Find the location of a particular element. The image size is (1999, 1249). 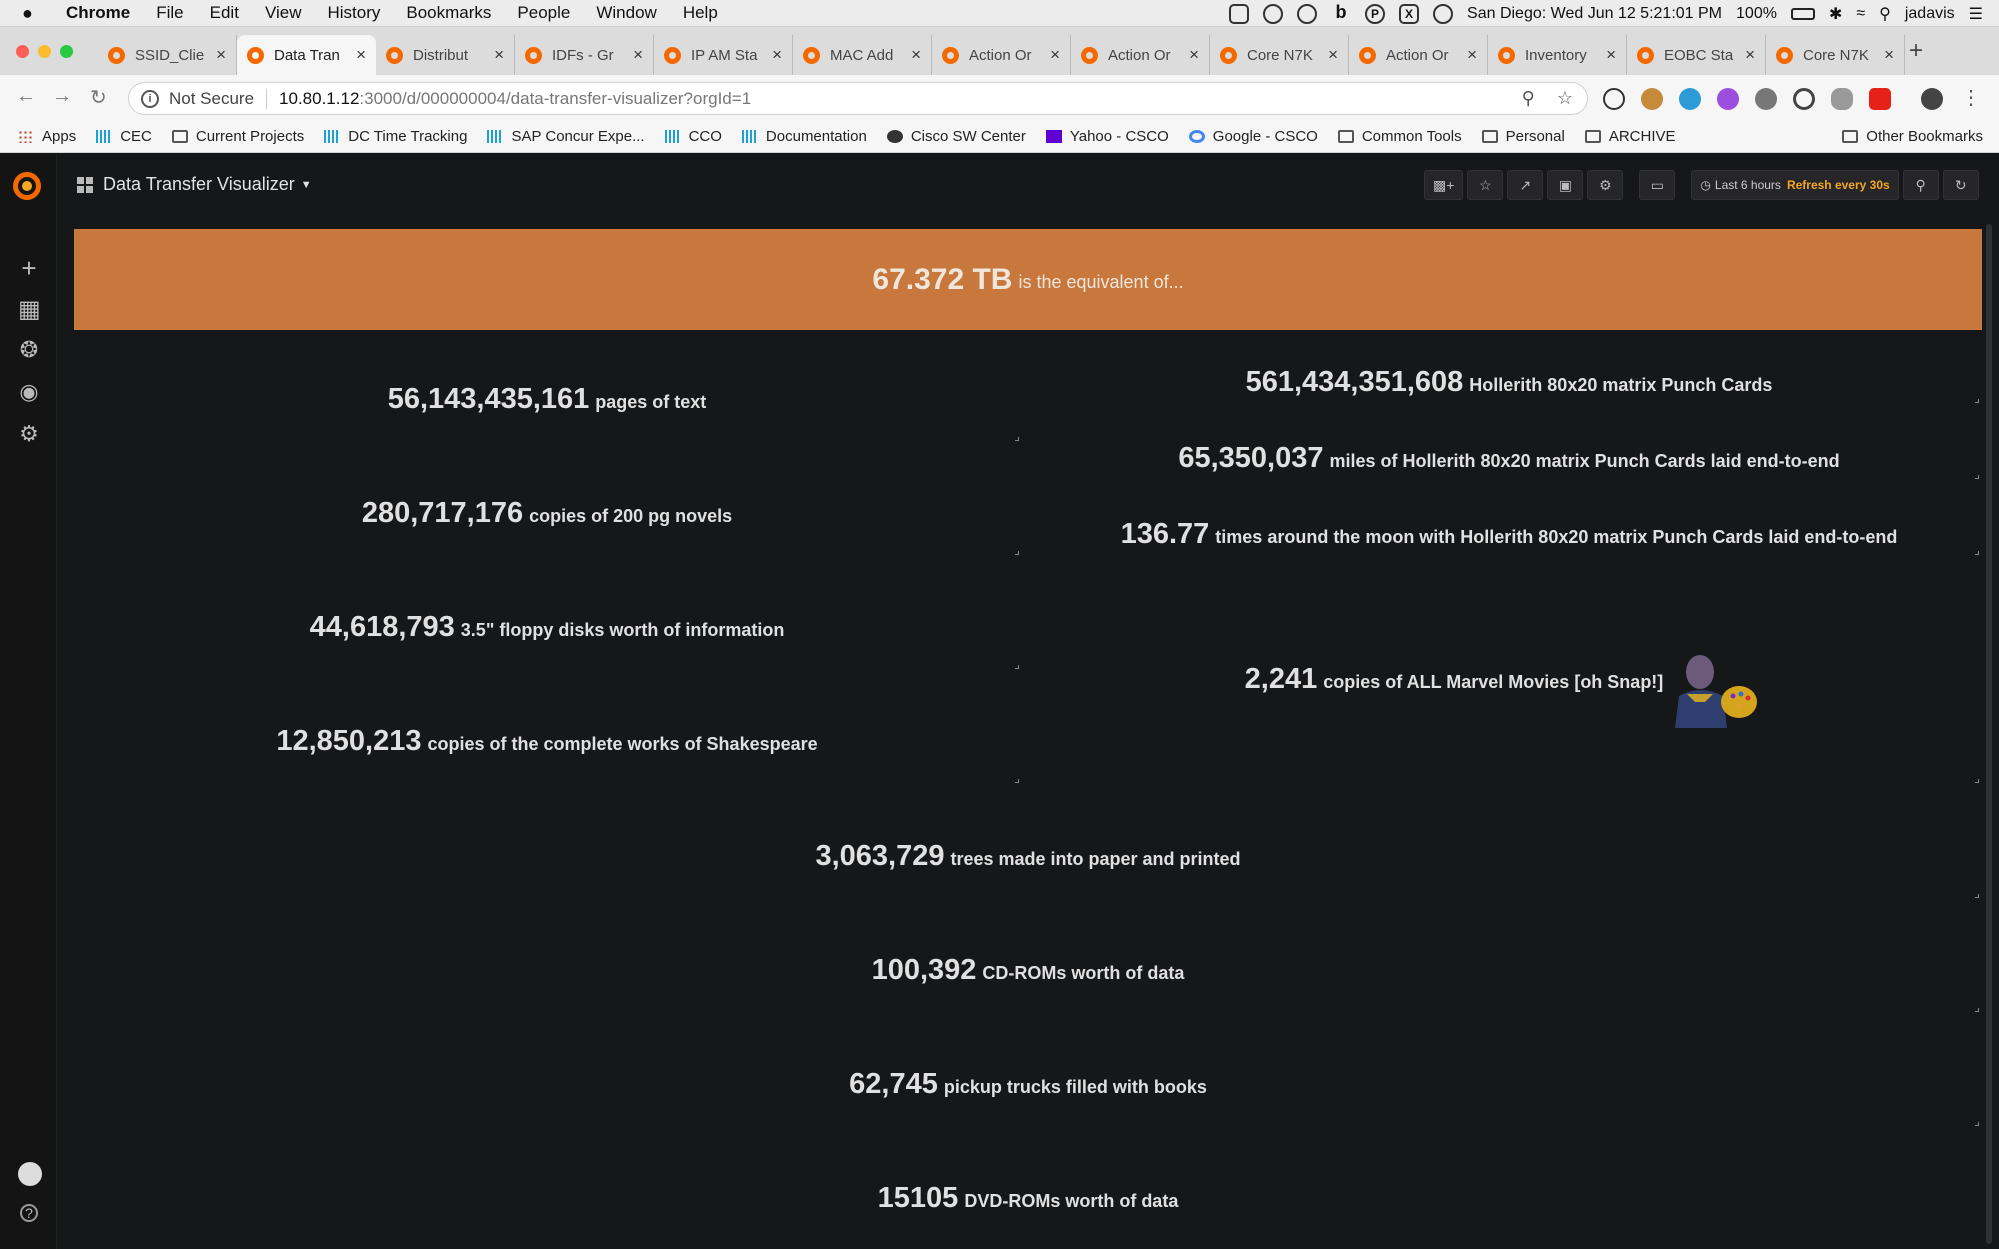

settings-wheel-icon is located at coordinates (1273, 13).